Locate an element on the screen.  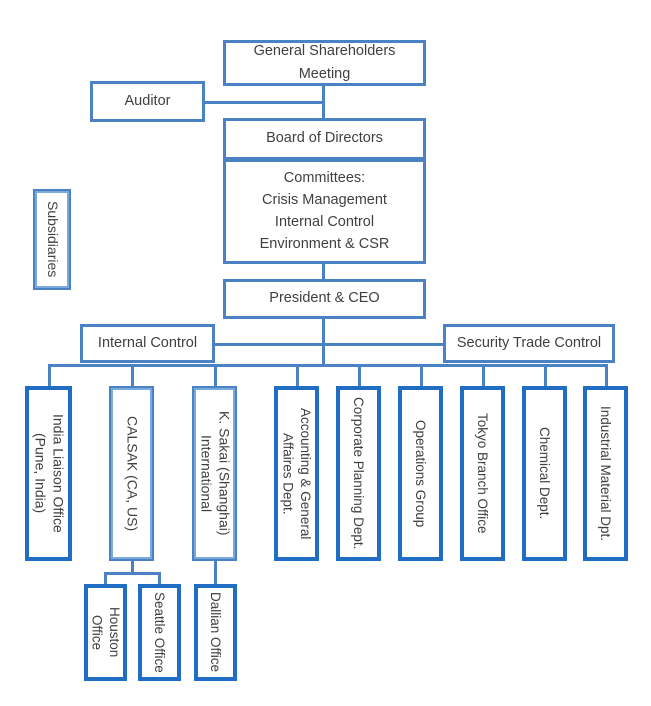
committee-item-internal-control: Internal Control is located at coordinates (324, 222).